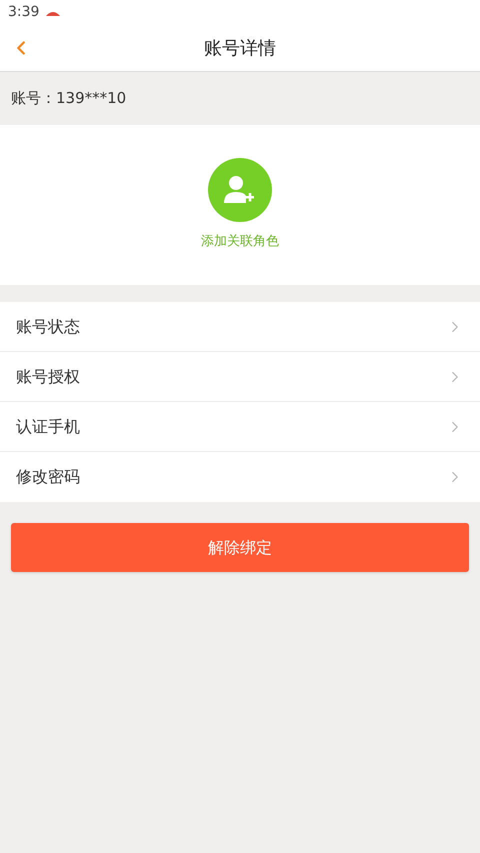 The height and width of the screenshot is (853, 480). I want to click on add-user-icon, so click(240, 190).